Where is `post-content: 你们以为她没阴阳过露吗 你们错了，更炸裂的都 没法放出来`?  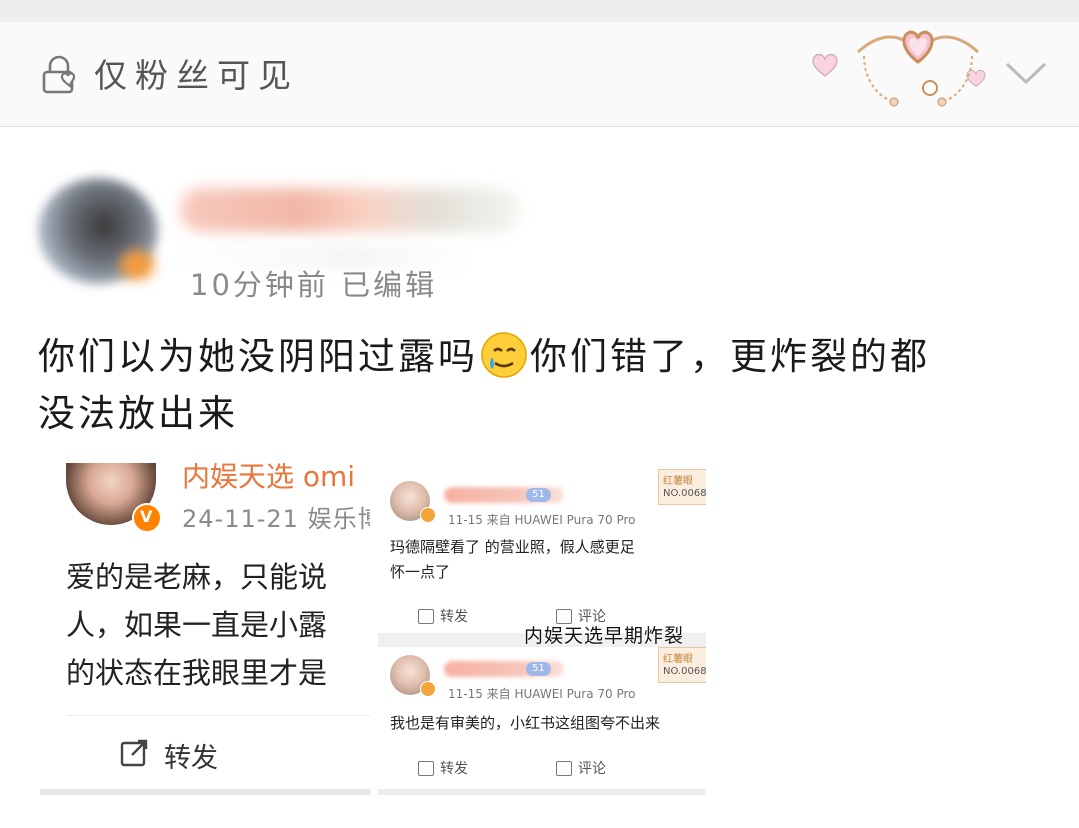 post-content: 你们以为她没阴阳过露吗 你们错了，更炸裂的都 没法放出来 is located at coordinates (543, 385).